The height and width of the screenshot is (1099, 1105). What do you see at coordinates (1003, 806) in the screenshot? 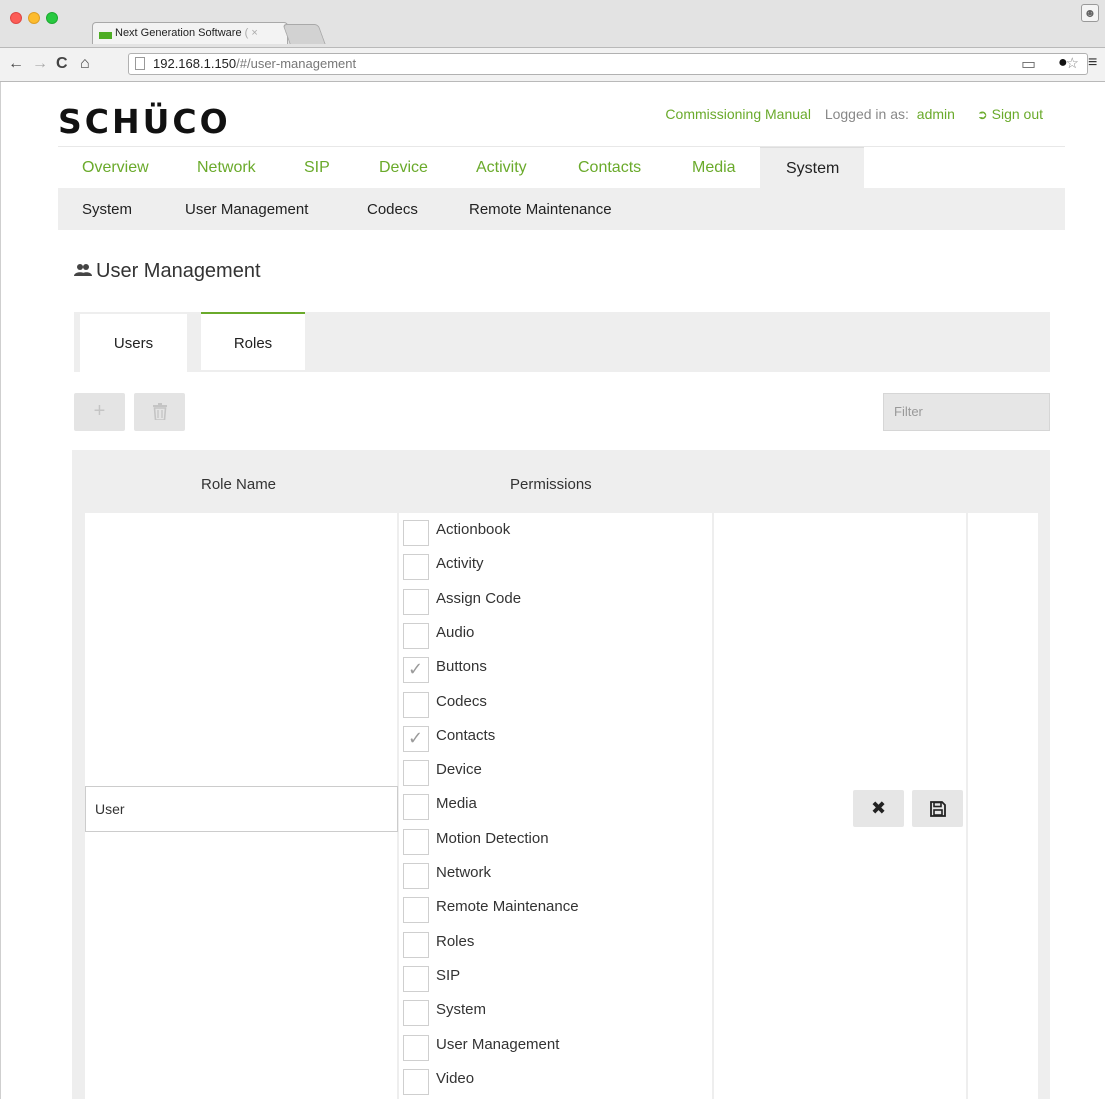
I see `extra-cell` at bounding box center [1003, 806].